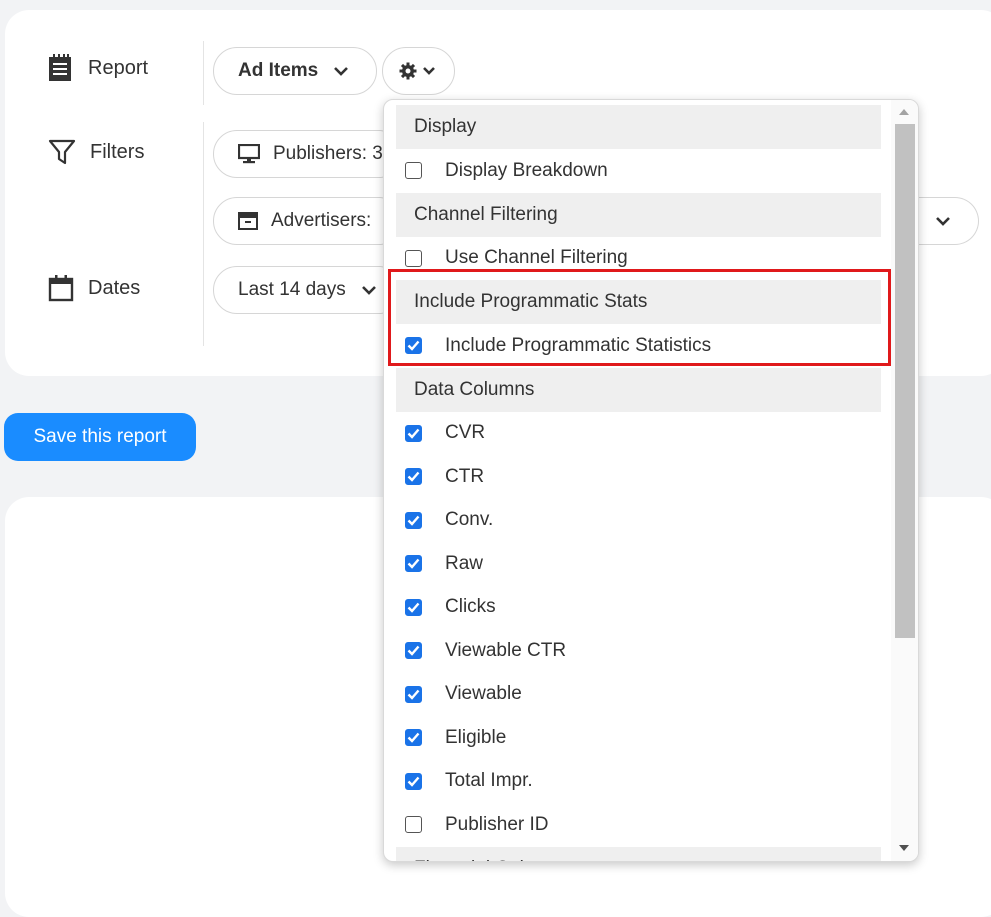 The image size is (991, 917). I want to click on report-icon, so click(60, 67).